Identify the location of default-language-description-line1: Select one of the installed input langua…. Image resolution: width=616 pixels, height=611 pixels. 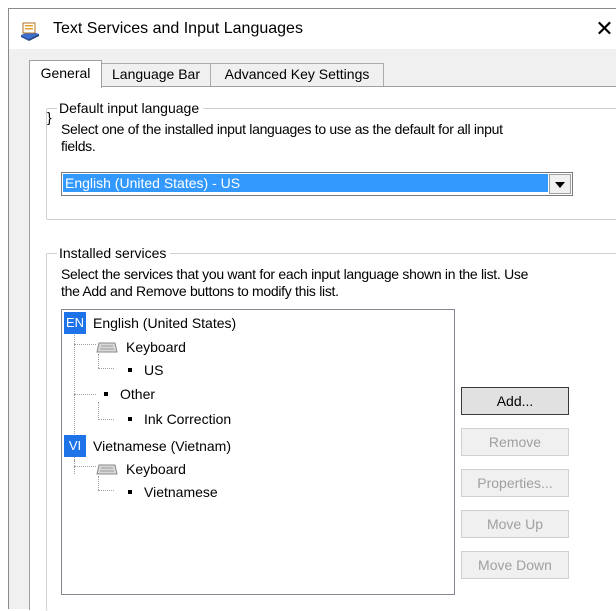
(282, 129).